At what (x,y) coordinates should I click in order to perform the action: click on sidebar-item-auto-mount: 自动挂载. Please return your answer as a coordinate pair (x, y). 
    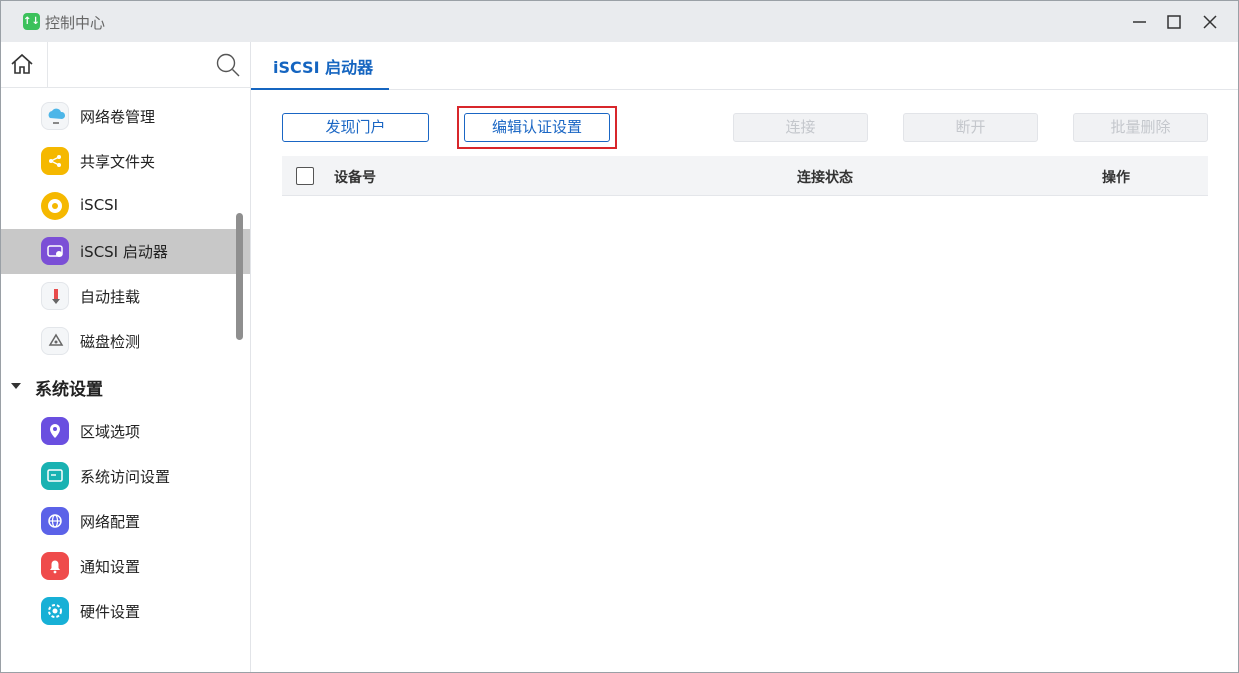
    Looking at the image, I should click on (125, 296).